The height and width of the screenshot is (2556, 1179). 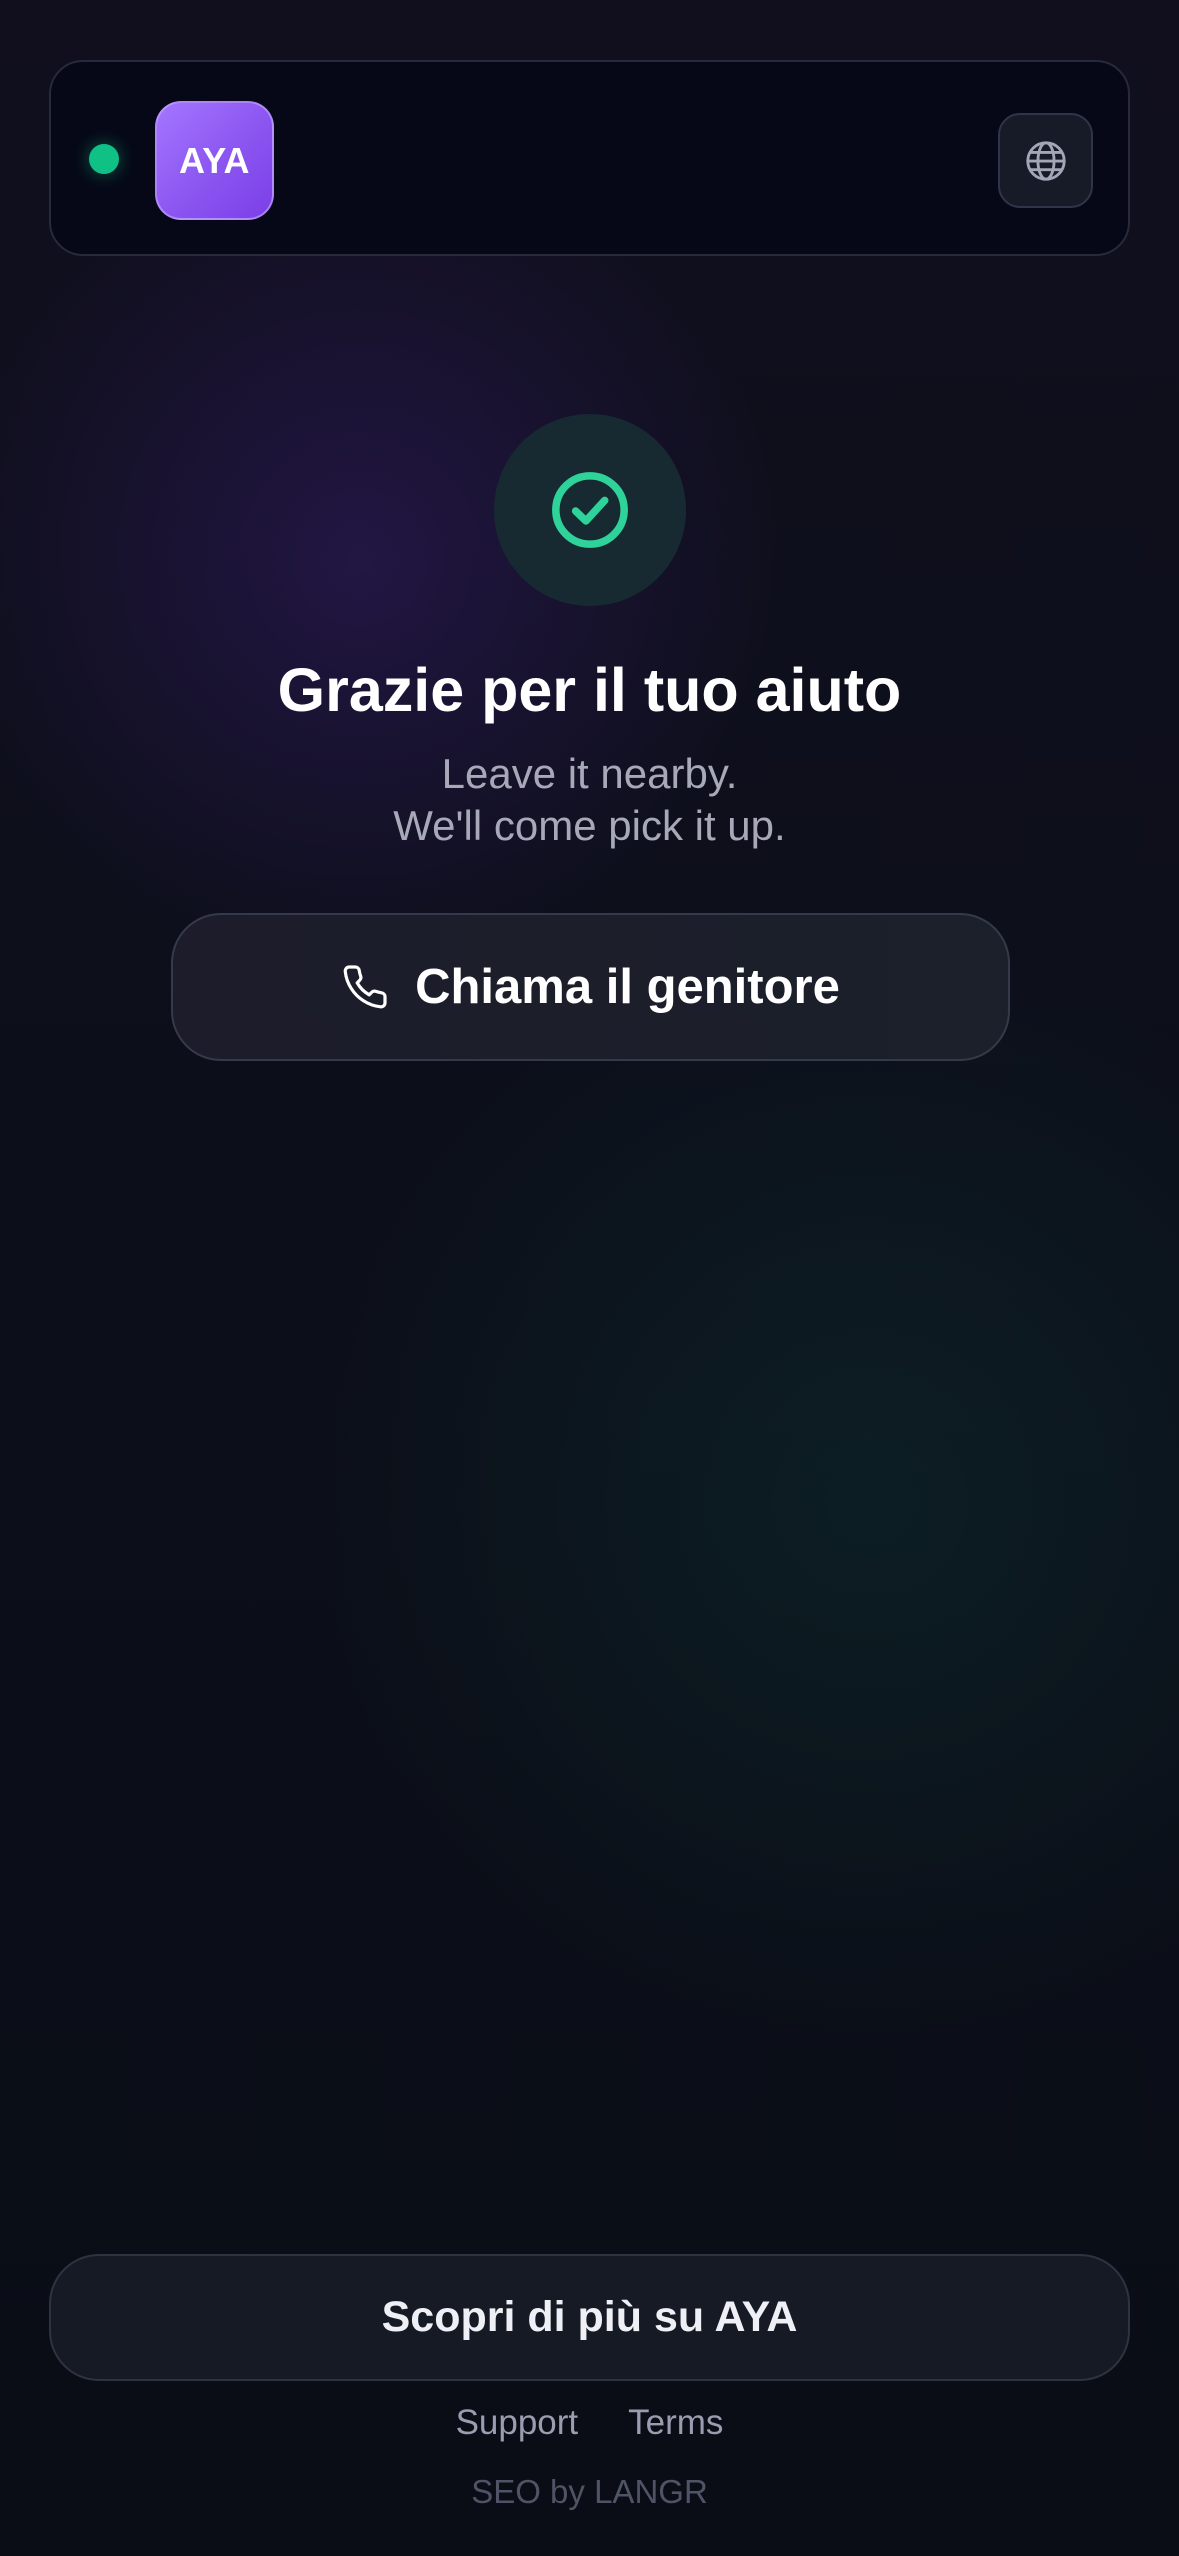 What do you see at coordinates (589, 690) in the screenshot?
I see `page-title: Grazie per il tuo aiuto` at bounding box center [589, 690].